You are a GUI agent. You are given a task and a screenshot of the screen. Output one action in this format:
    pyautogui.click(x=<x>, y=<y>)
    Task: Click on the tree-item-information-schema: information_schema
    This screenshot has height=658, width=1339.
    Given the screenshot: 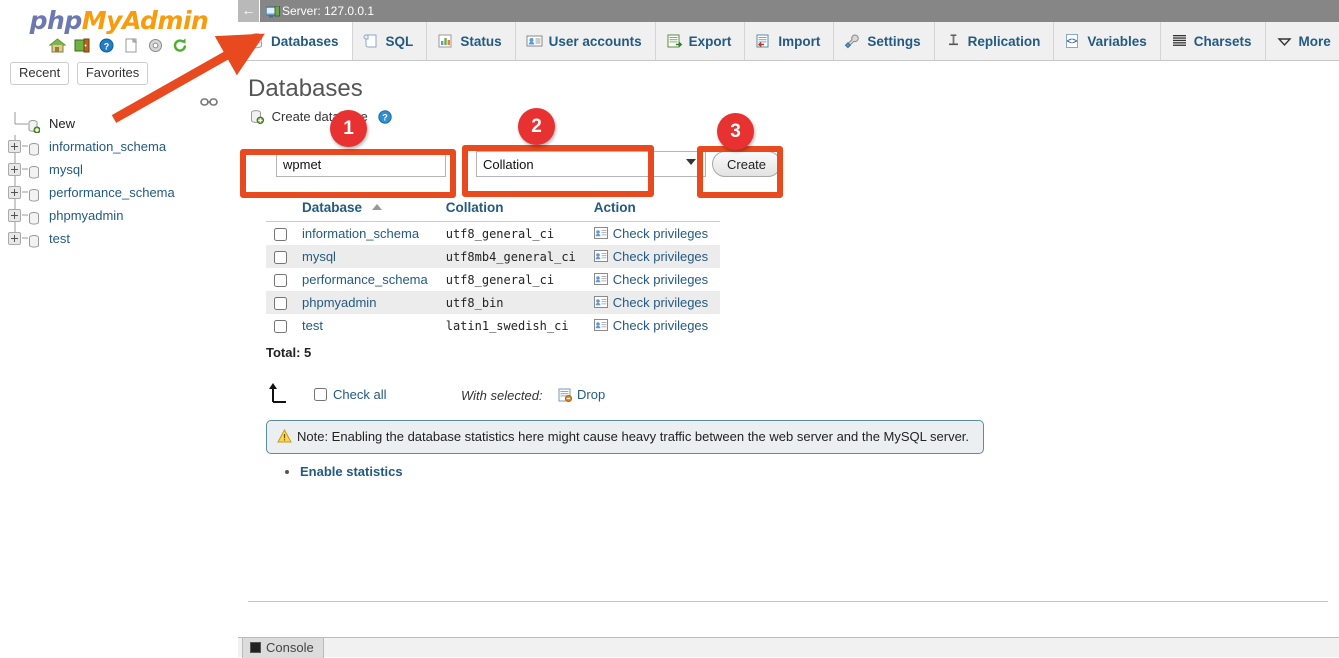 What is the action you would take?
    pyautogui.click(x=119, y=146)
    